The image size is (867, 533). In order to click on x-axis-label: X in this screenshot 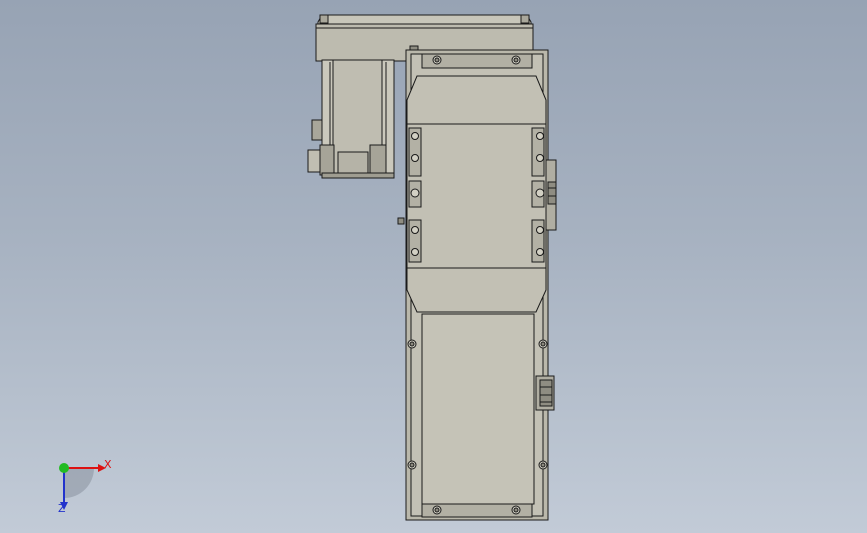, I will do `click(108, 464)`.